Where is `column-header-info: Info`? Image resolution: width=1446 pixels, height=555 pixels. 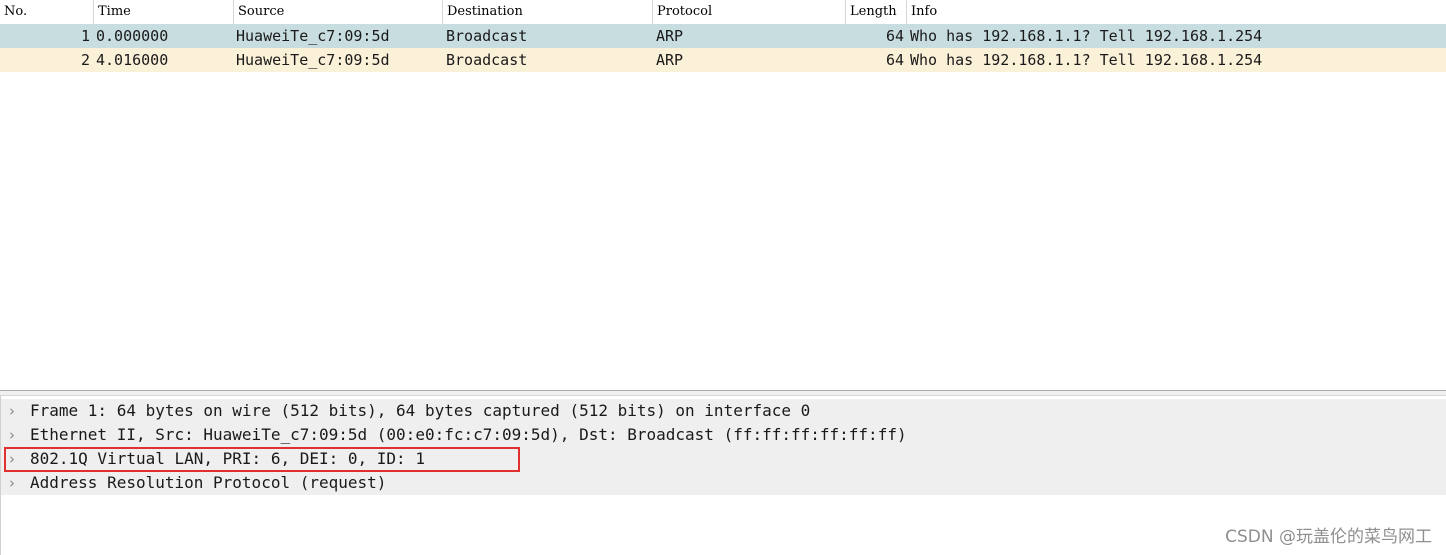 column-header-info: Info is located at coordinates (1176, 12).